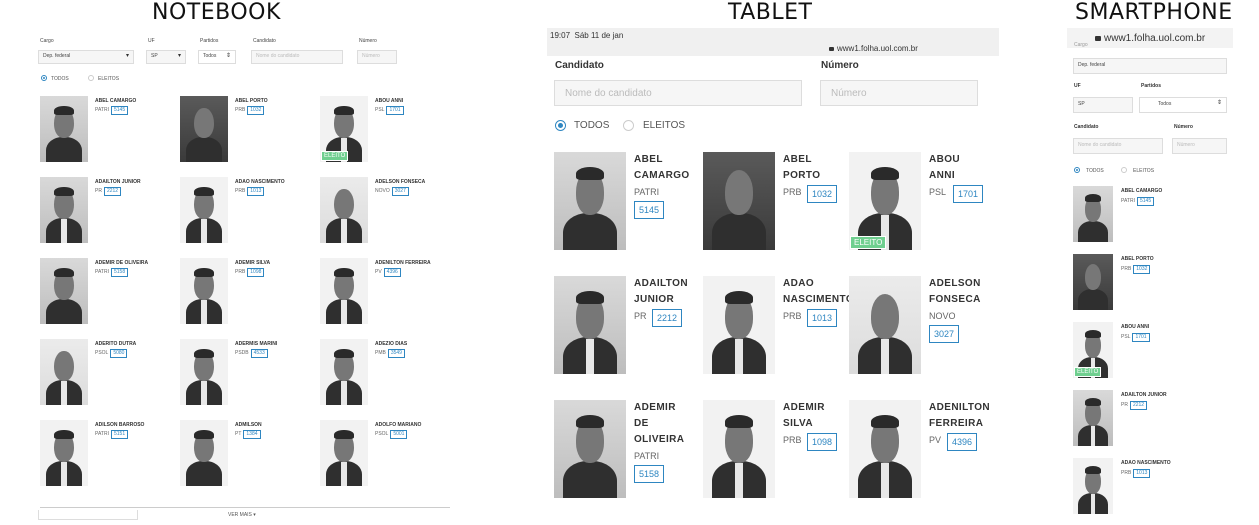  What do you see at coordinates (942, 176) in the screenshot?
I see `candidate-name: ANNI` at bounding box center [942, 176].